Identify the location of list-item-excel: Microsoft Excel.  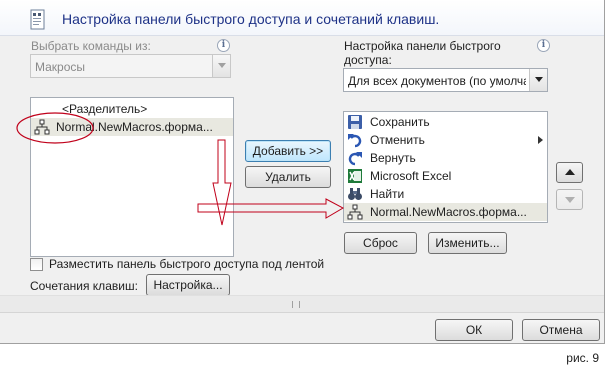
(445, 176).